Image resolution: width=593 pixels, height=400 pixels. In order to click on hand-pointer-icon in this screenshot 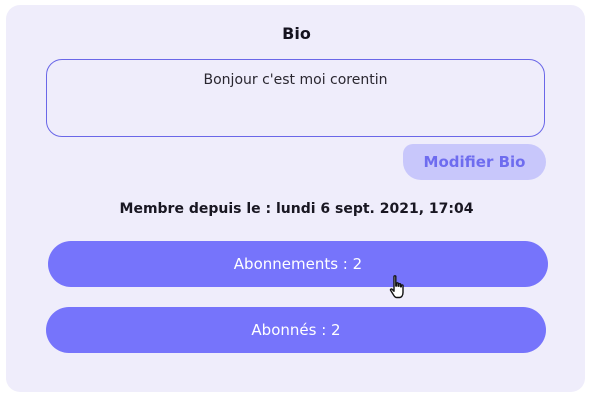, I will do `click(398, 288)`.